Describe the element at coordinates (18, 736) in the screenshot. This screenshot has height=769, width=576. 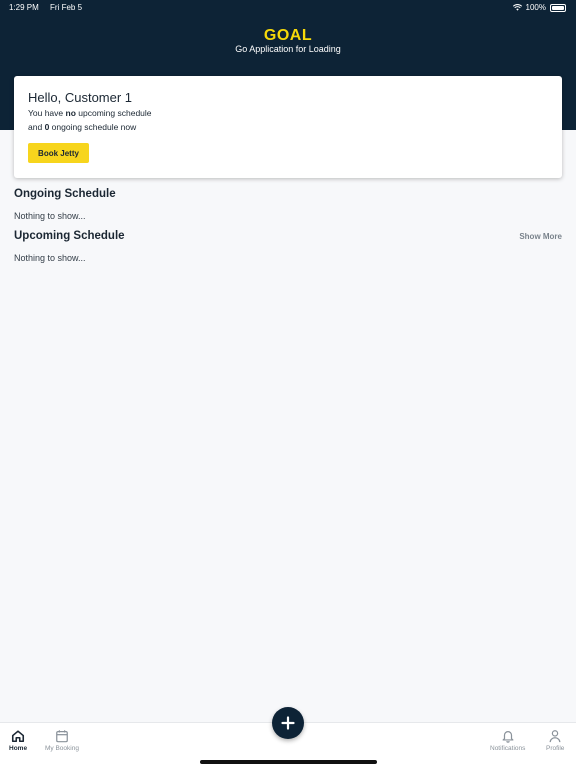
I see `home-icon` at that location.